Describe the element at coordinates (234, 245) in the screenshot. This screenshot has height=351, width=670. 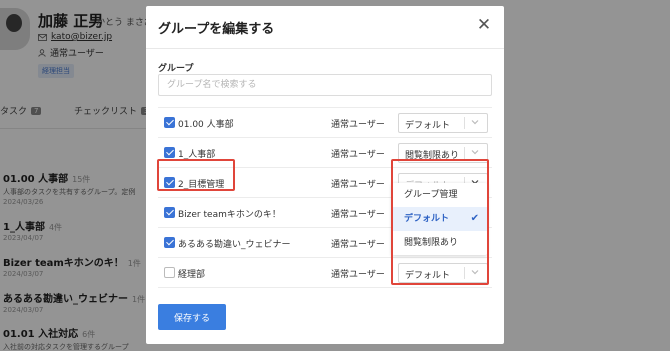
I see `group-name: あるある勘違い_ウェビナー` at that location.